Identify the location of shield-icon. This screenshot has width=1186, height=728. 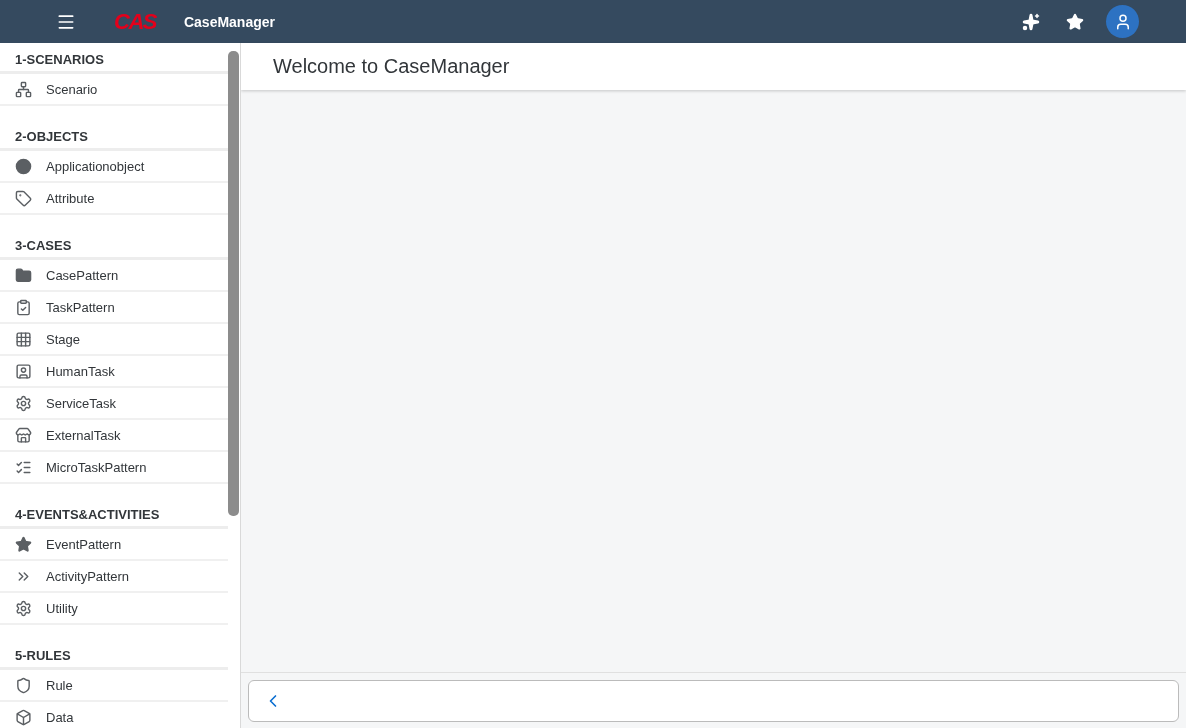
(23, 685).